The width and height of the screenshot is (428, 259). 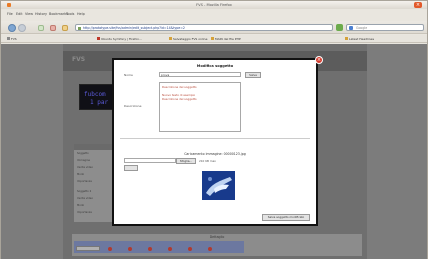 I want to click on banner-text-1: fubcom, so click(x=95, y=94).